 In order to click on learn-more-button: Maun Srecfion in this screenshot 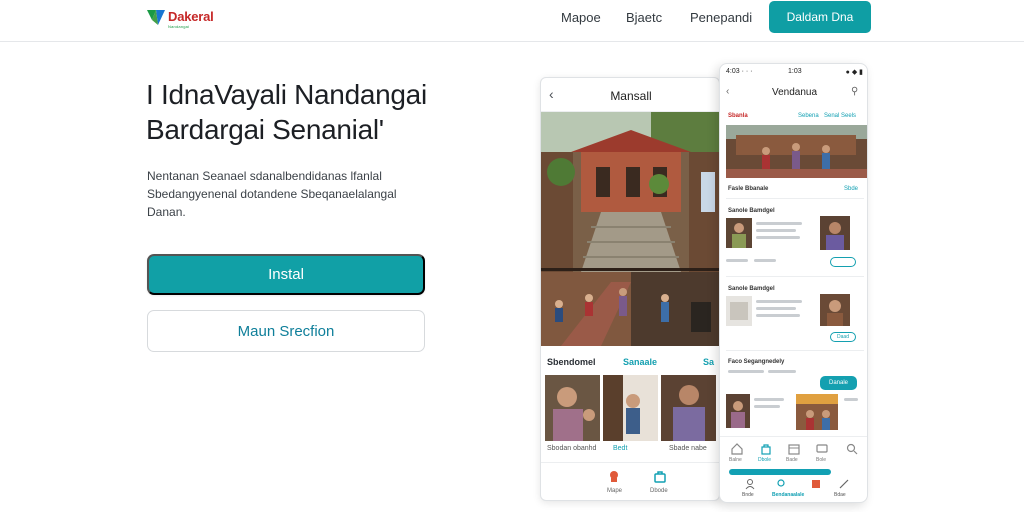, I will do `click(286, 331)`.